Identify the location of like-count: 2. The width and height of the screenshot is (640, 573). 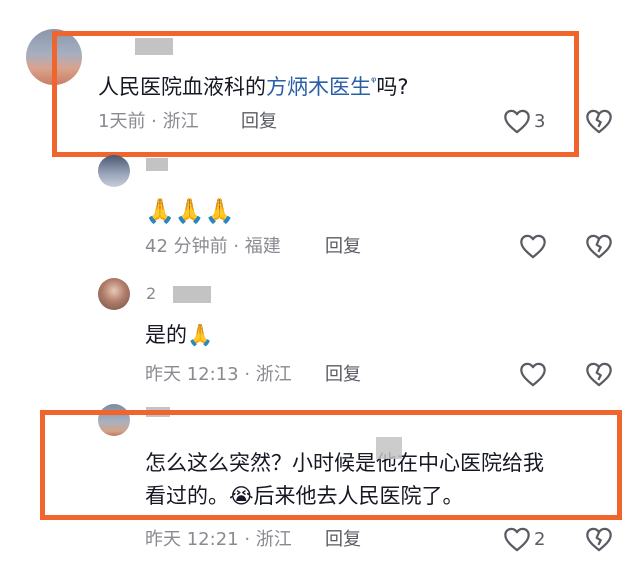
(540, 539).